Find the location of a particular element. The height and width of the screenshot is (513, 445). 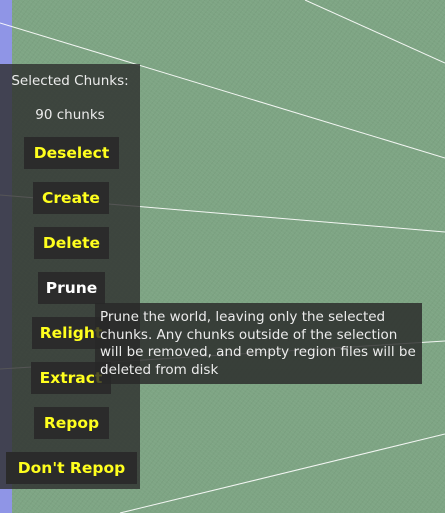

dont-repop-button: Don't Repop is located at coordinates (71, 468).